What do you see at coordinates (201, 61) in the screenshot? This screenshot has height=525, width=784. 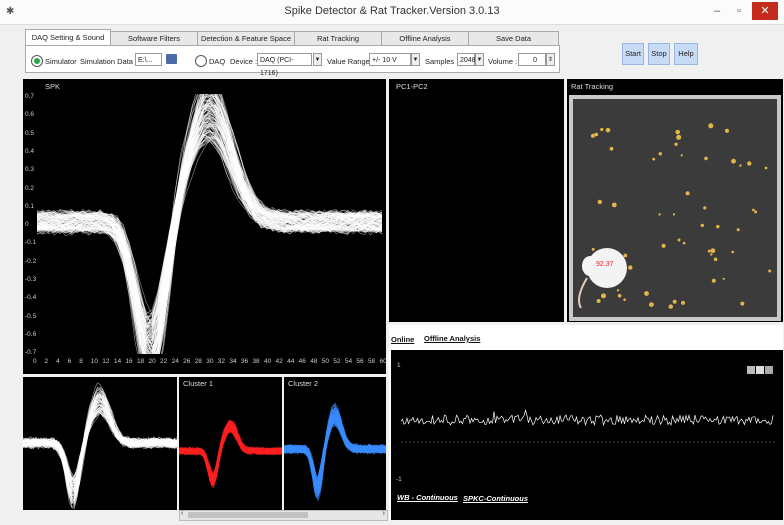 I see `daq-radio` at bounding box center [201, 61].